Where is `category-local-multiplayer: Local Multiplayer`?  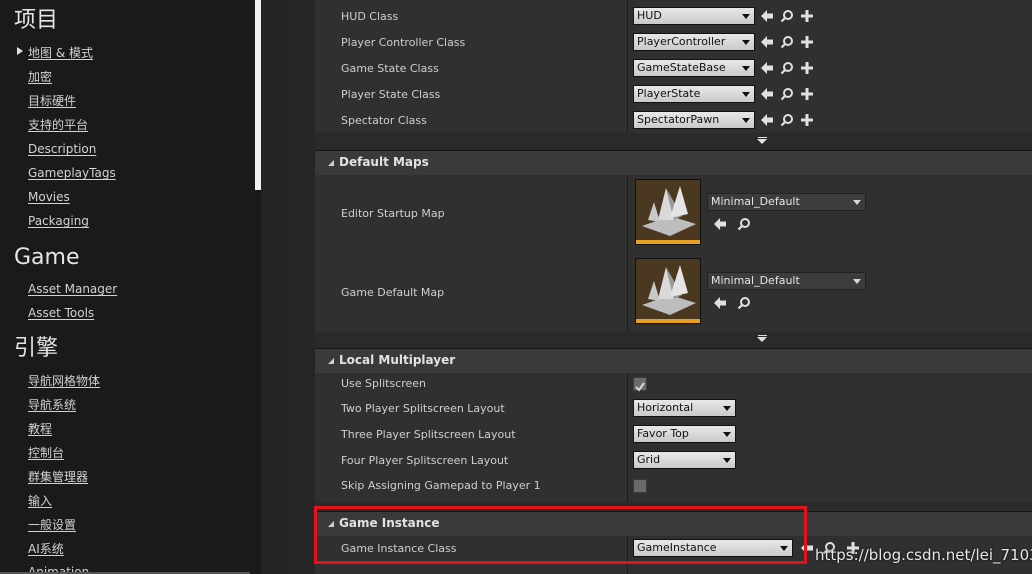
category-local-multiplayer: Local Multiplayer is located at coordinates (673, 361).